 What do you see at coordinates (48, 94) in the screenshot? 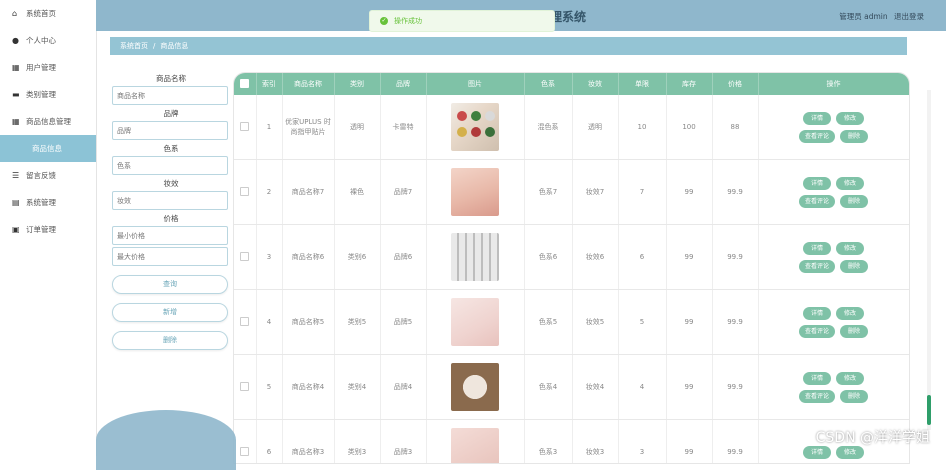
I see `sidebar-item-categories: ▬ 类别管理` at bounding box center [48, 94].